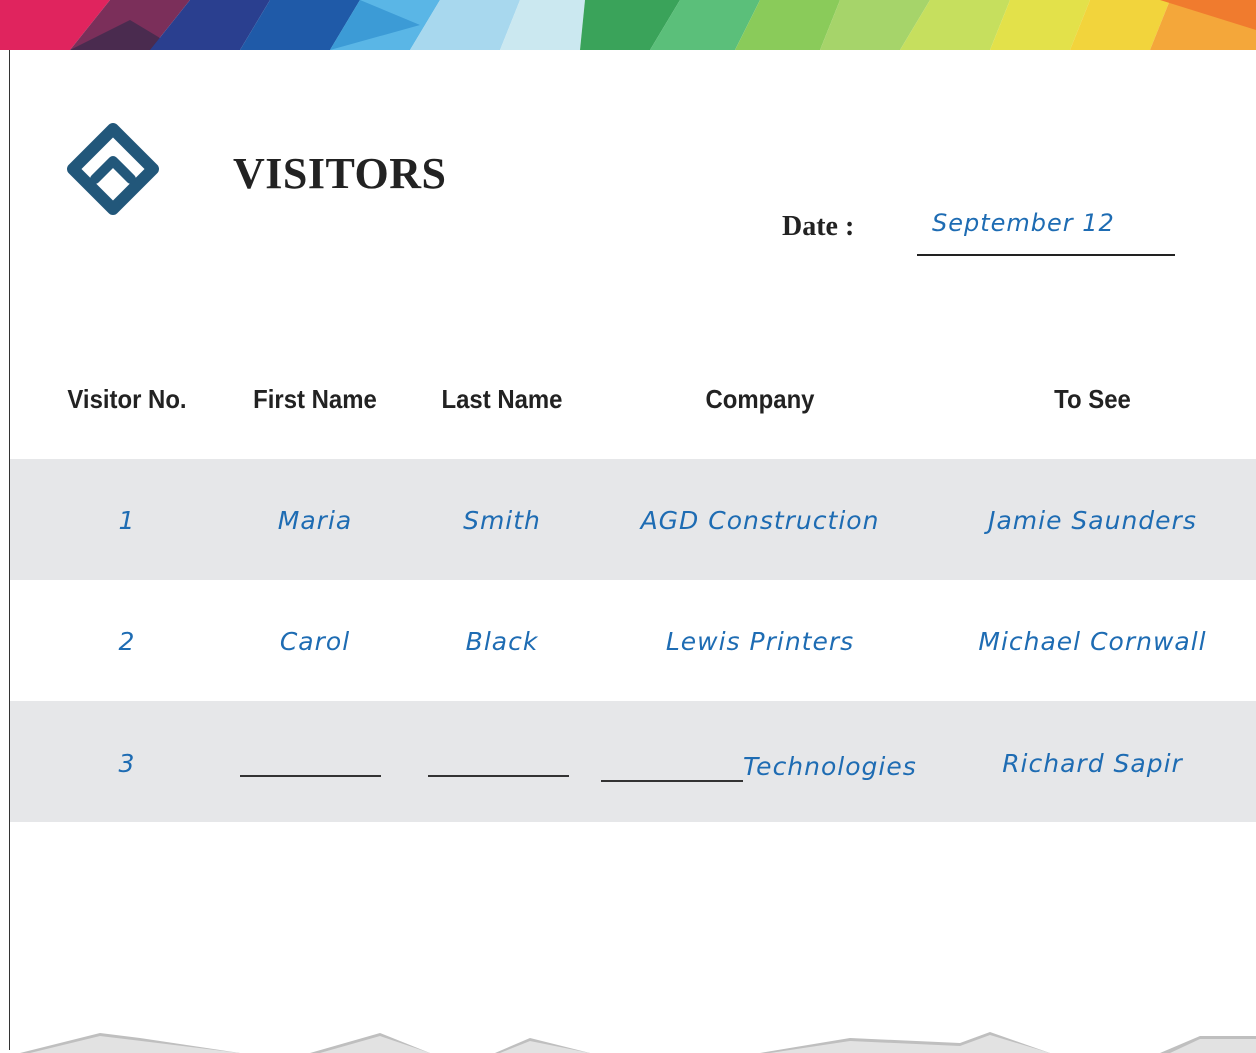  I want to click on first-name-cell: Maria, so click(315, 520).